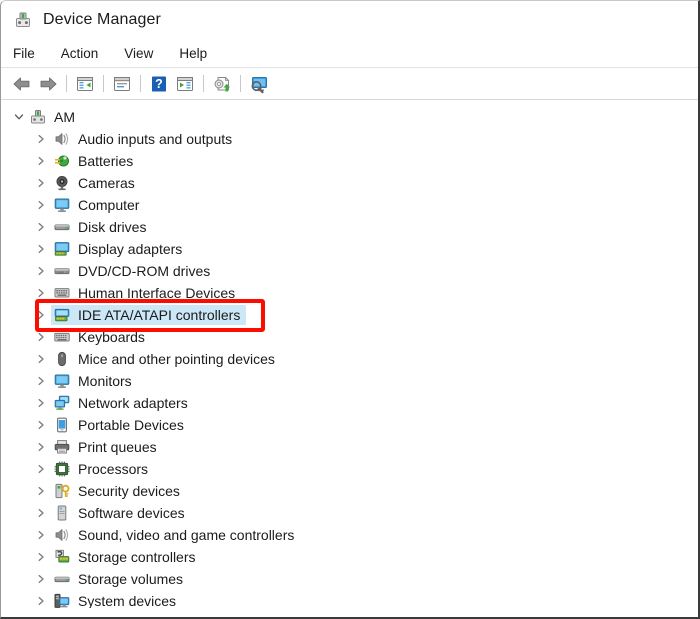 The width and height of the screenshot is (700, 619). Describe the element at coordinates (349, 271) in the screenshot. I see `tree-item-dvd-cd-rom-drives: DVD/CD-ROM drives` at that location.